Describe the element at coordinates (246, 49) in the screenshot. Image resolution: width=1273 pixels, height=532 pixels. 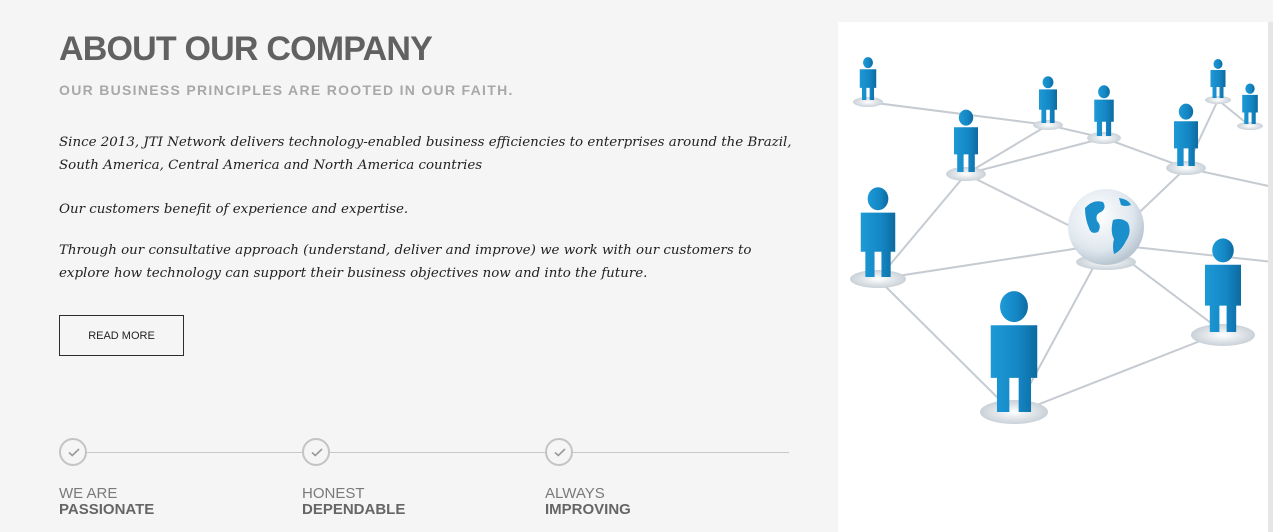
I see `page-title: ABOUT OUR COMPANY` at that location.